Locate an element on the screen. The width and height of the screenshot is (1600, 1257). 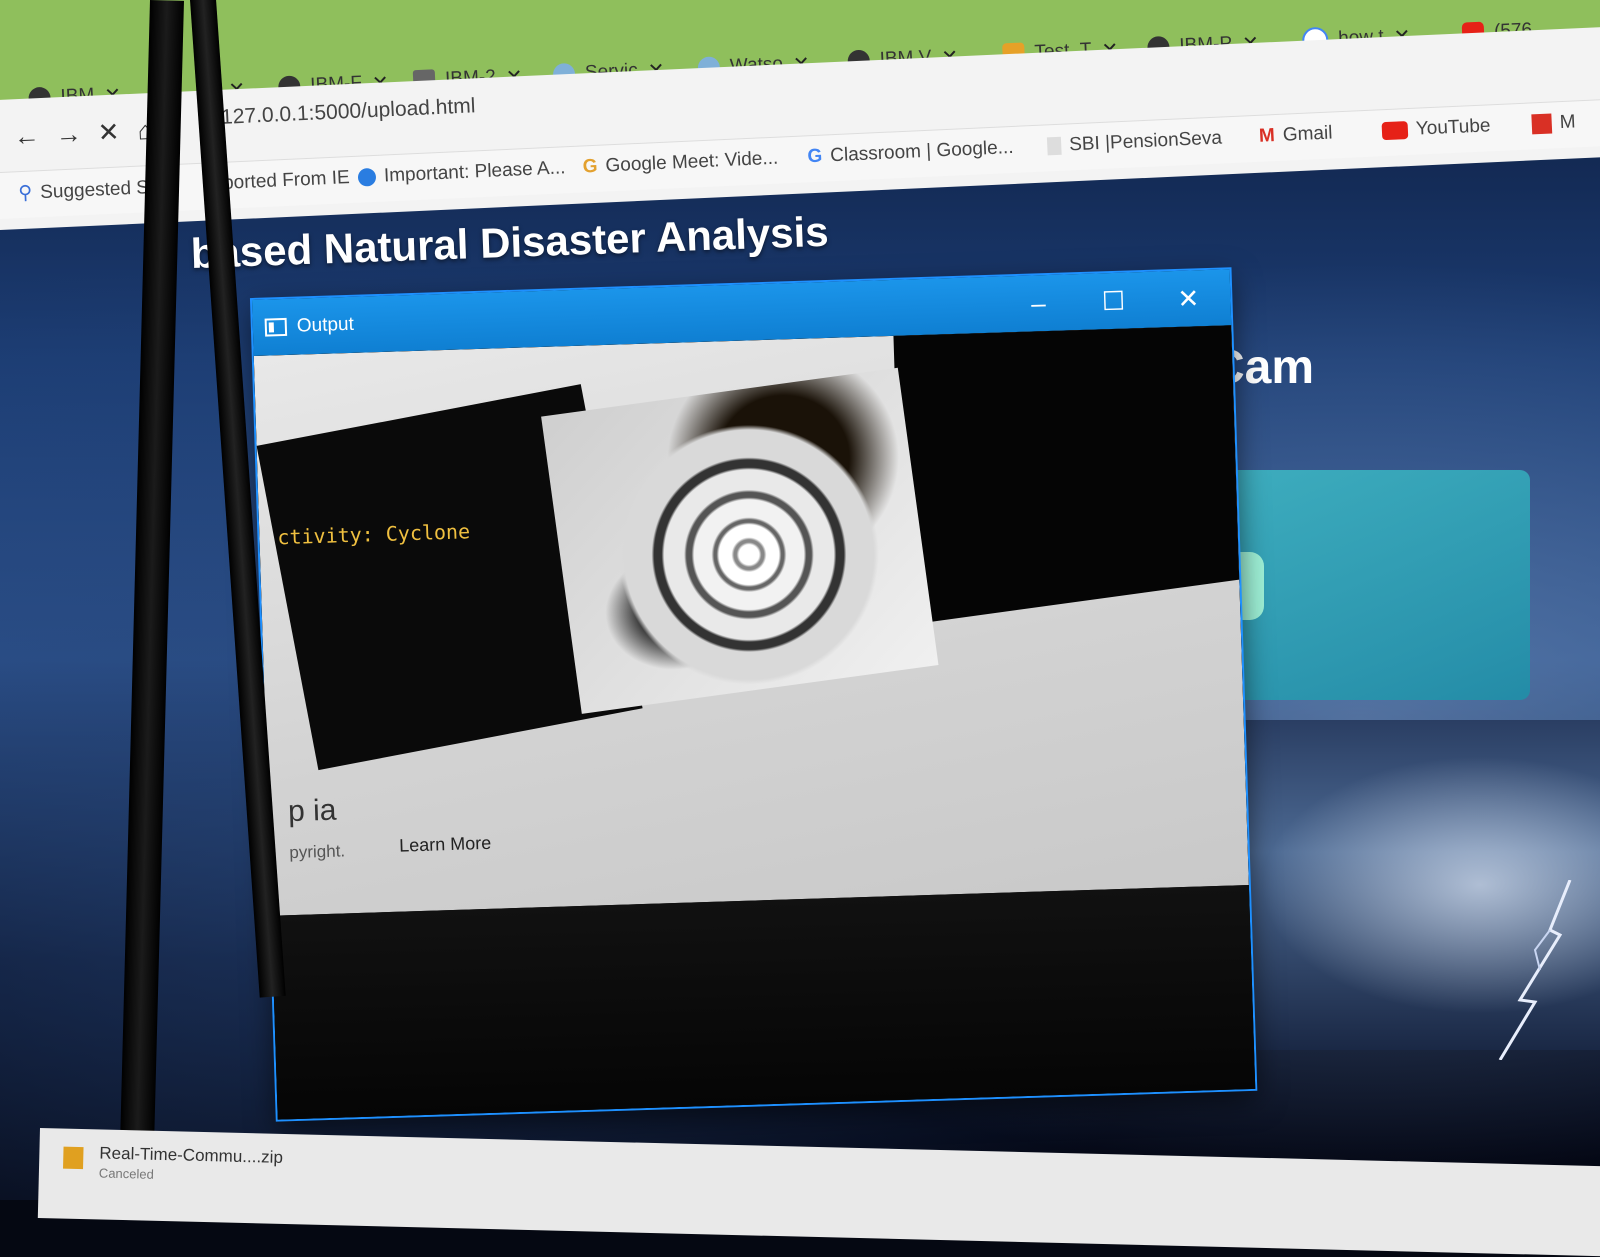
window-app-icon is located at coordinates (276, 327).